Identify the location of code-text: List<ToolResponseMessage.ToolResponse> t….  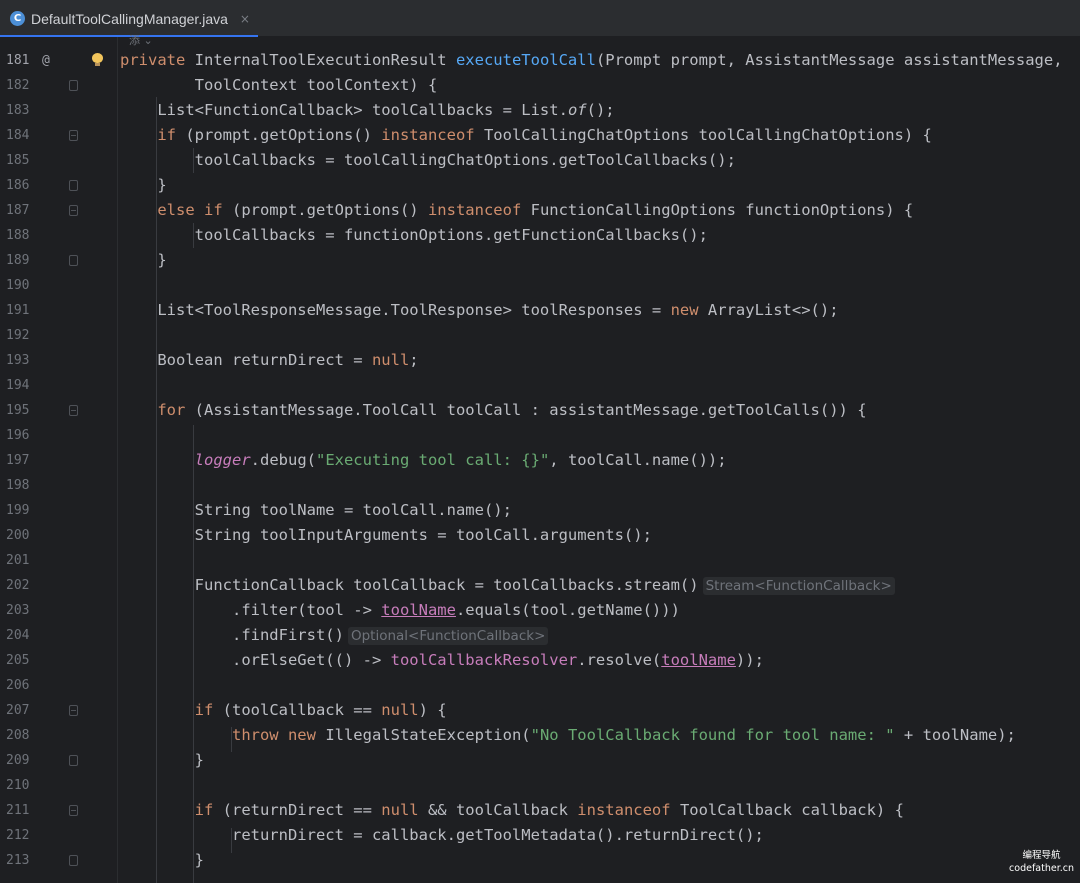
(479, 310).